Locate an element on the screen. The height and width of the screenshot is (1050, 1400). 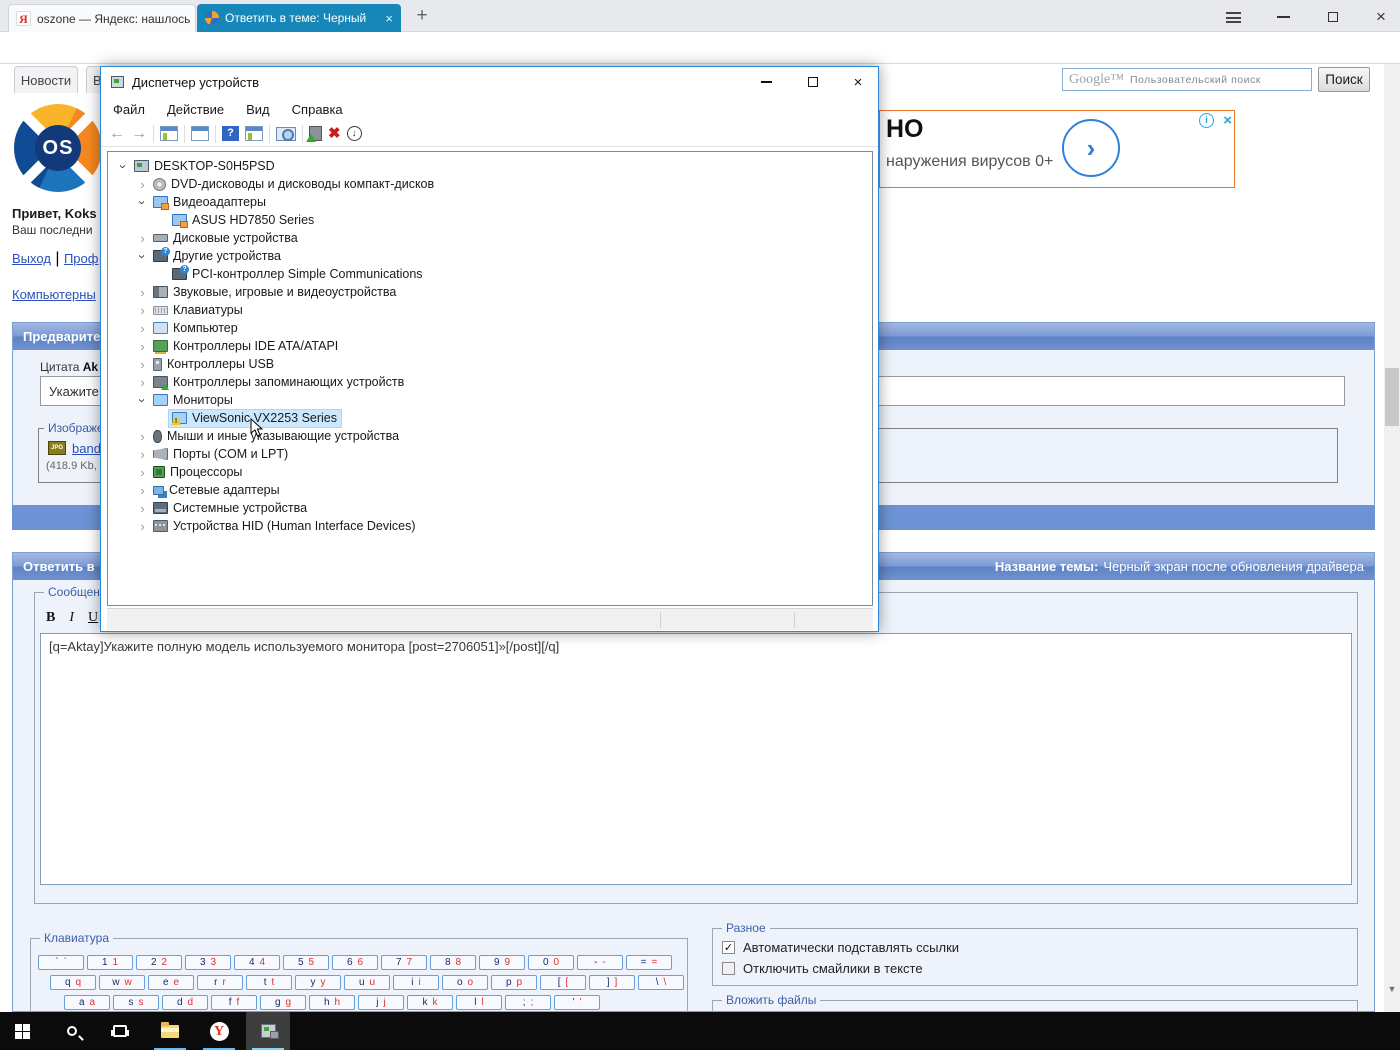
forum-home-link: Компьютерны is located at coordinates (54, 294).